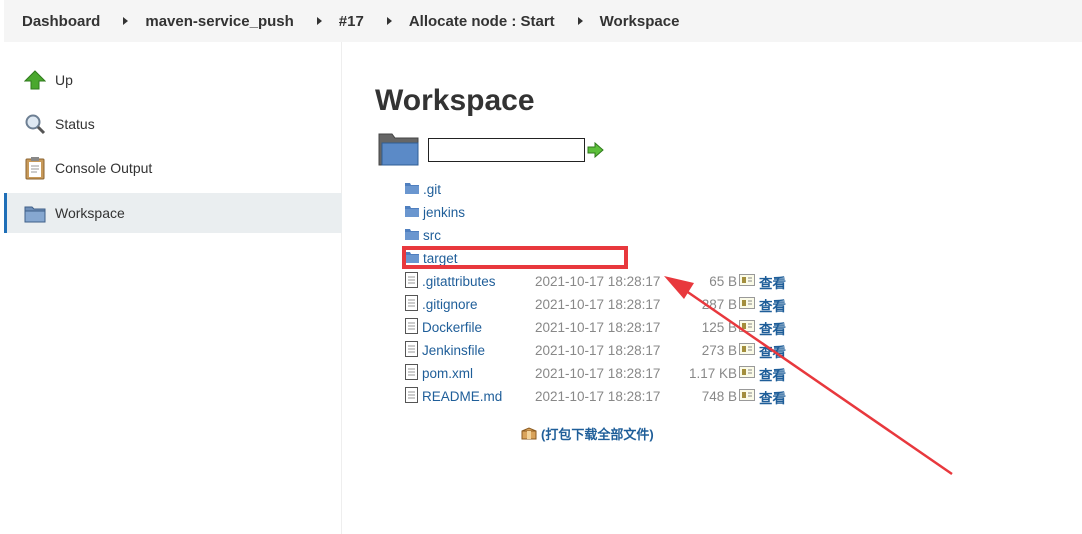 The image size is (1082, 534). Describe the element at coordinates (595, 152) in the screenshot. I see `go-arrow-icon` at that location.